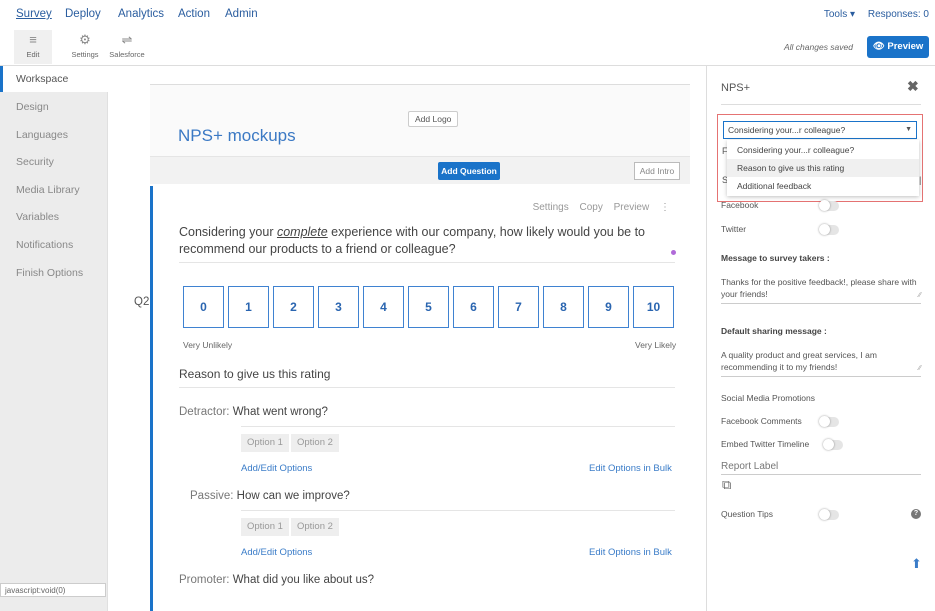  I want to click on question-number: Q2, so click(142, 302).